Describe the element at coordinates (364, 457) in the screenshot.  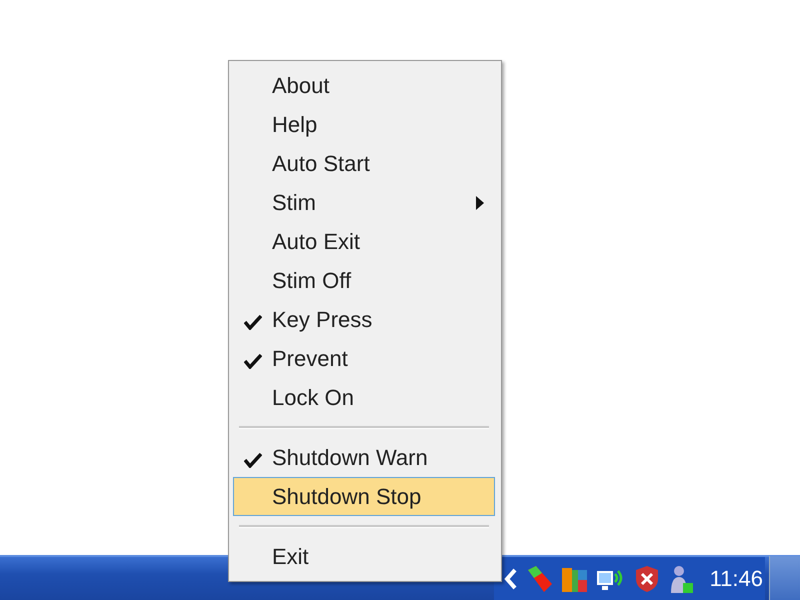
I see `menu-item: Shutdown Warn` at that location.